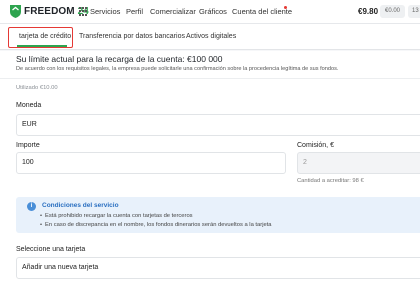 Image resolution: width=420 pixels, height=285 pixels. Describe the element at coordinates (151, 163) in the screenshot. I see `amount-input: 100` at that location.